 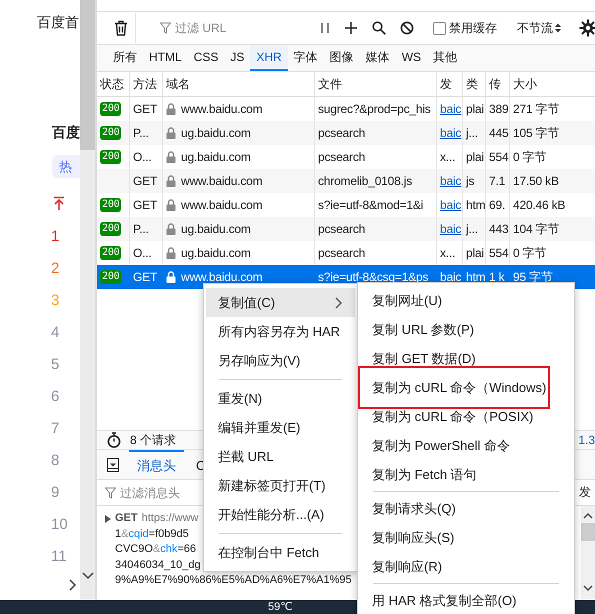 I want to click on column-header: 大小, so click(x=552, y=84).